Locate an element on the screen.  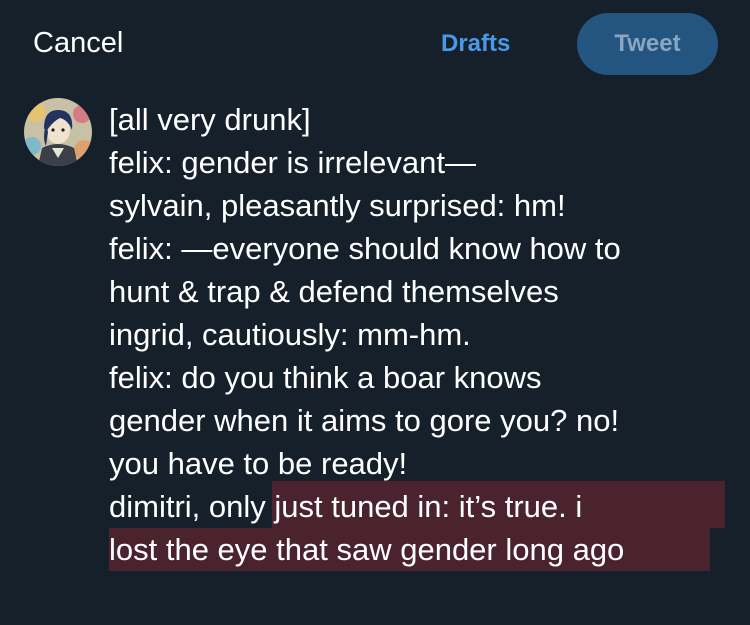
text-line-content: hunt & trap & defend themselves is located at coordinates (334, 291).